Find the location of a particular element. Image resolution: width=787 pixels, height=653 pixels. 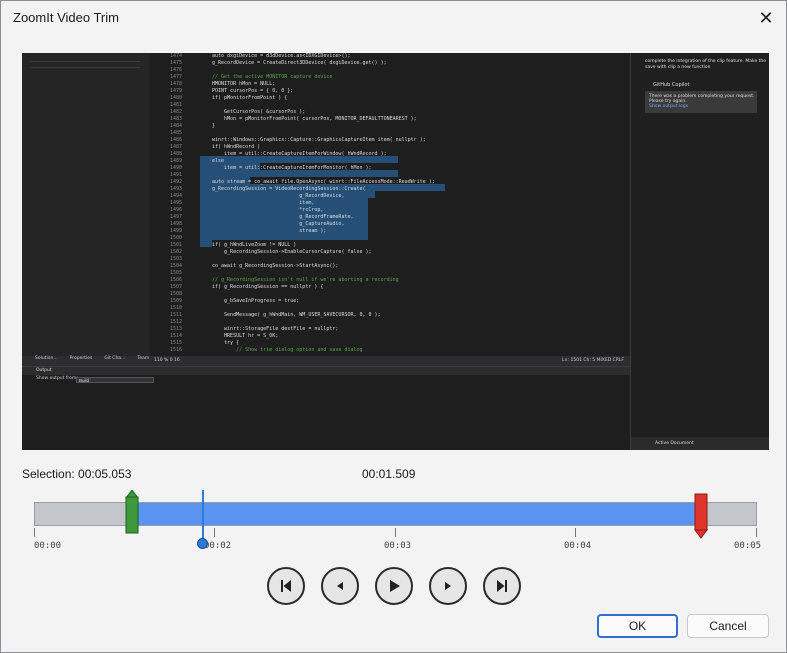

code-line: 1499 stream ); is located at coordinates (390, 231).